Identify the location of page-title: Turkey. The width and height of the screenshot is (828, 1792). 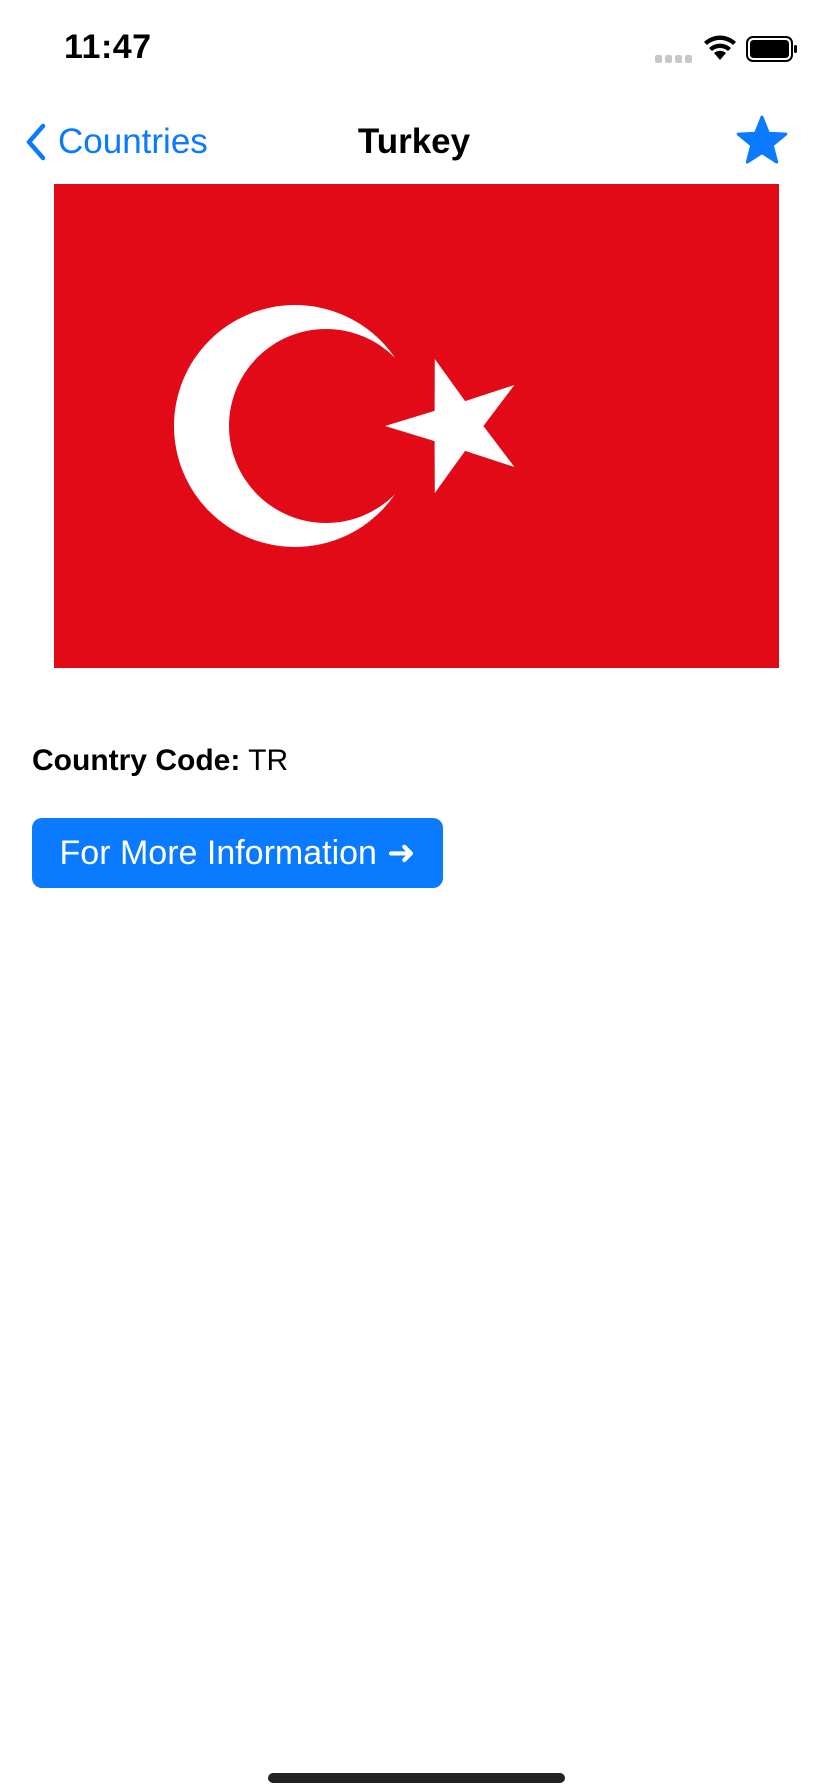
(414, 141).